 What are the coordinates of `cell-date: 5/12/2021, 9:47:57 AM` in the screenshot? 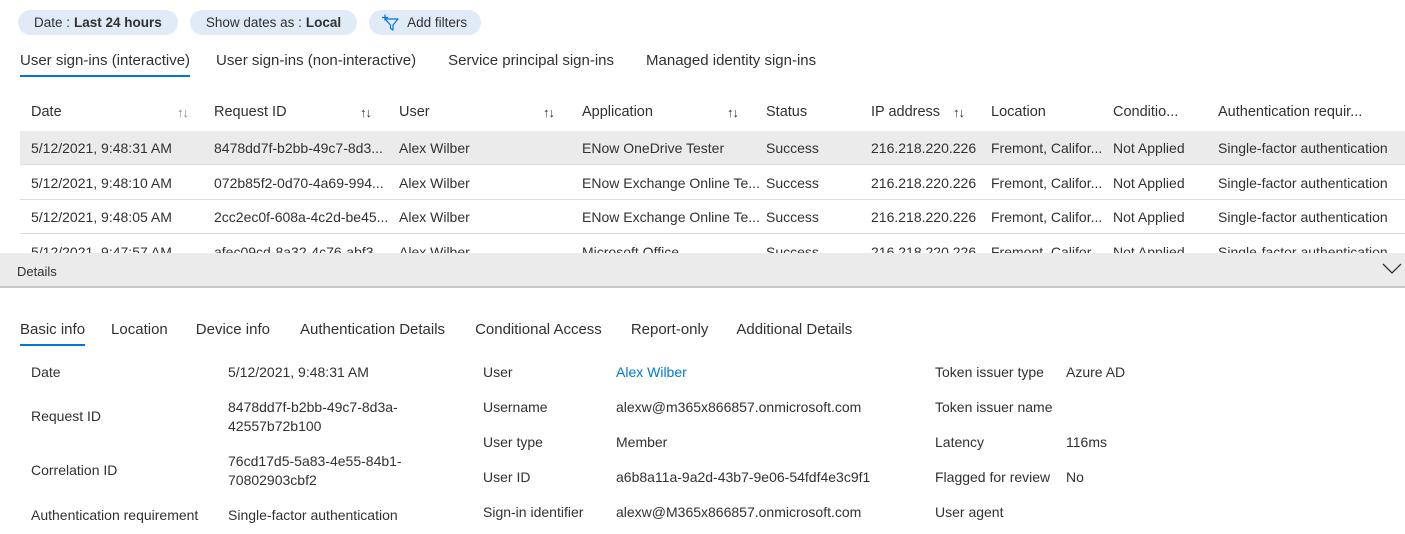 It's located at (101, 248).